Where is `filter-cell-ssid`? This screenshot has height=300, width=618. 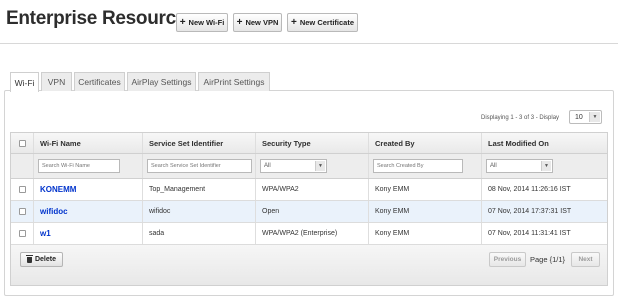
filter-cell-ssid is located at coordinates (199, 166).